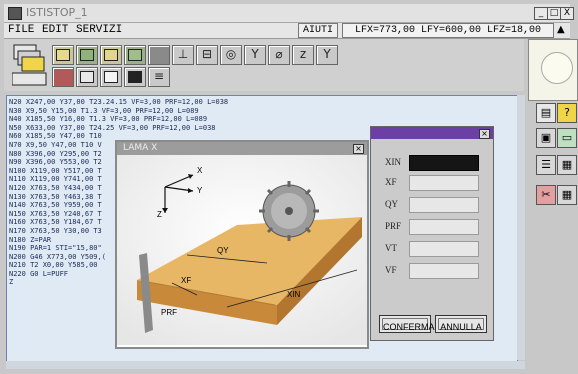 Image resolution: width=578 pixels, height=374 pixels. I want to click on question-icon: ?, so click(567, 113).